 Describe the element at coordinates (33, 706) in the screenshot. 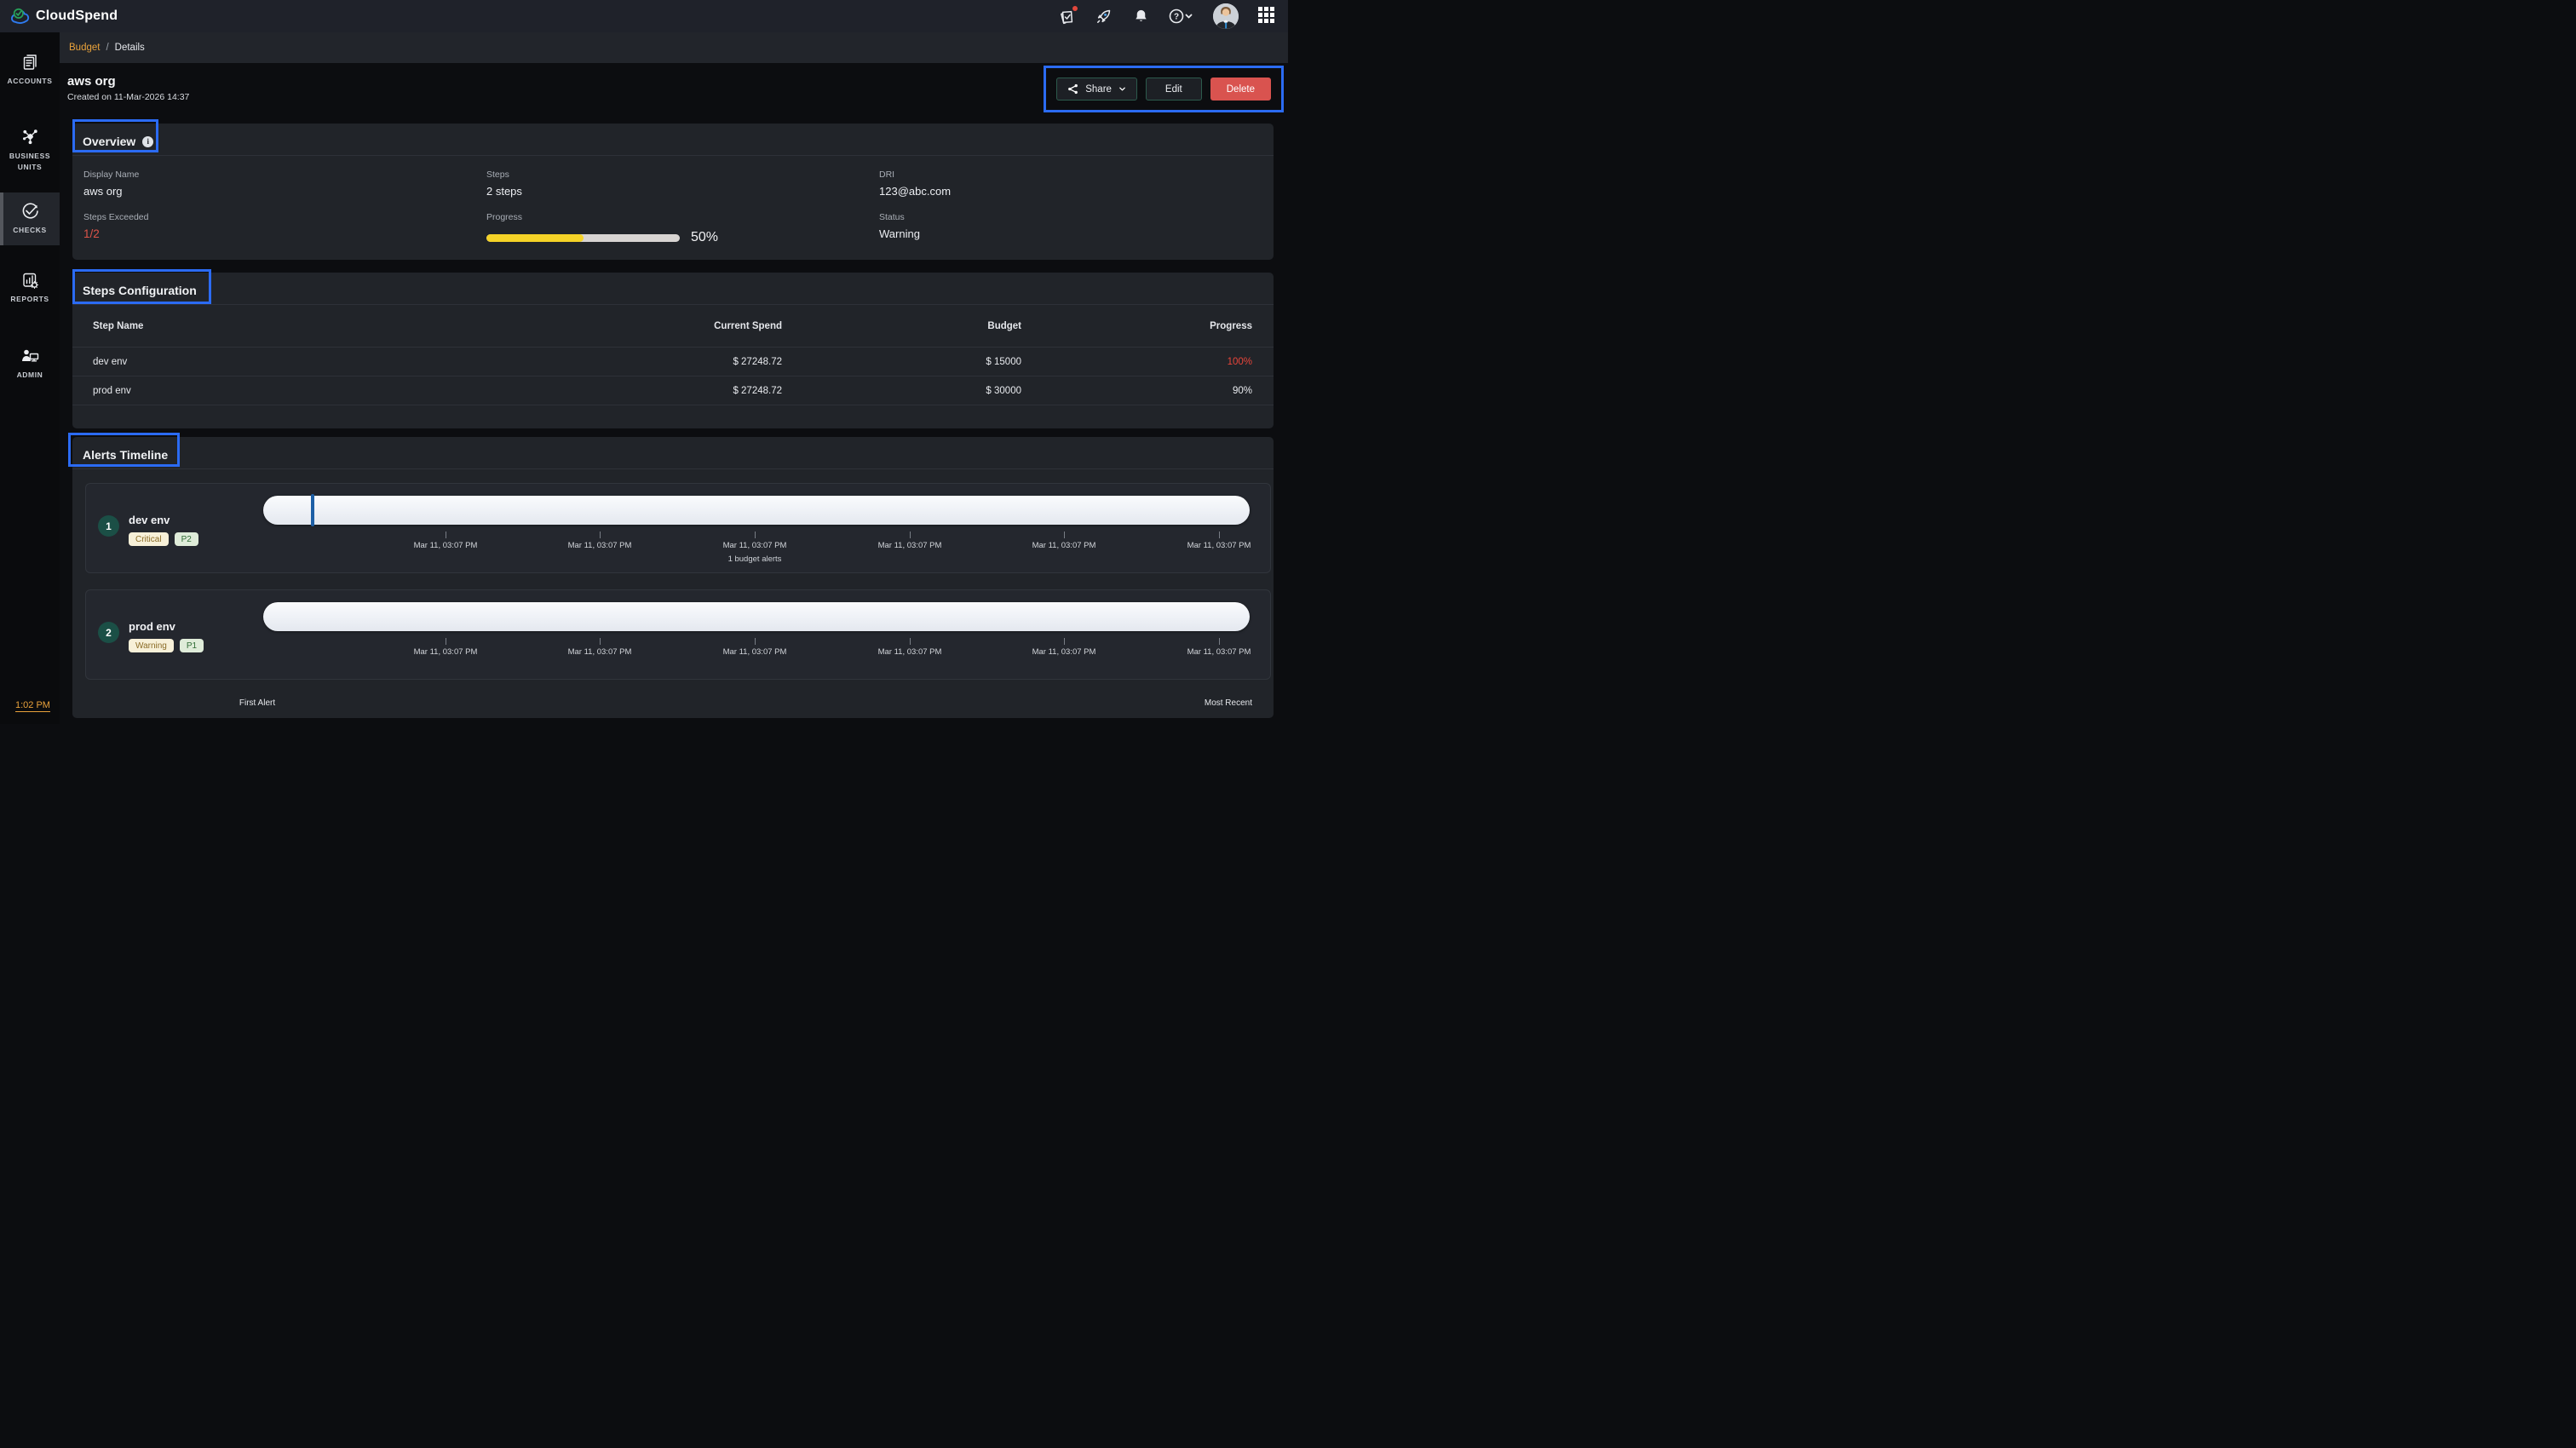

I see `footer-time-link: 1:02 PM` at that location.